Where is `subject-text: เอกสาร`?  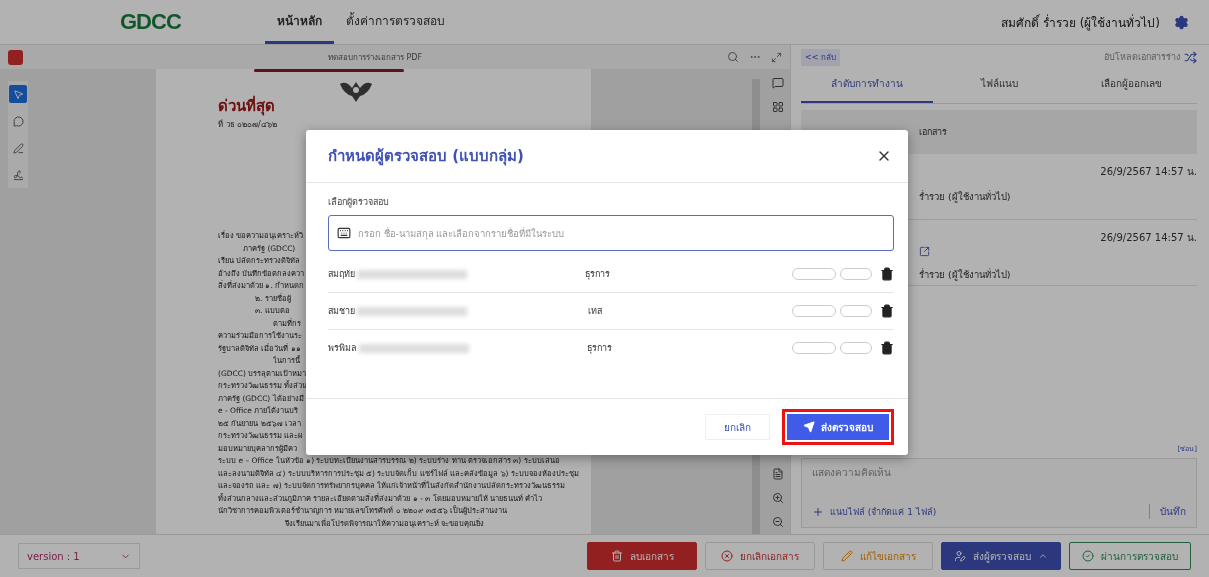
subject-text: เอกสาร is located at coordinates (933, 132).